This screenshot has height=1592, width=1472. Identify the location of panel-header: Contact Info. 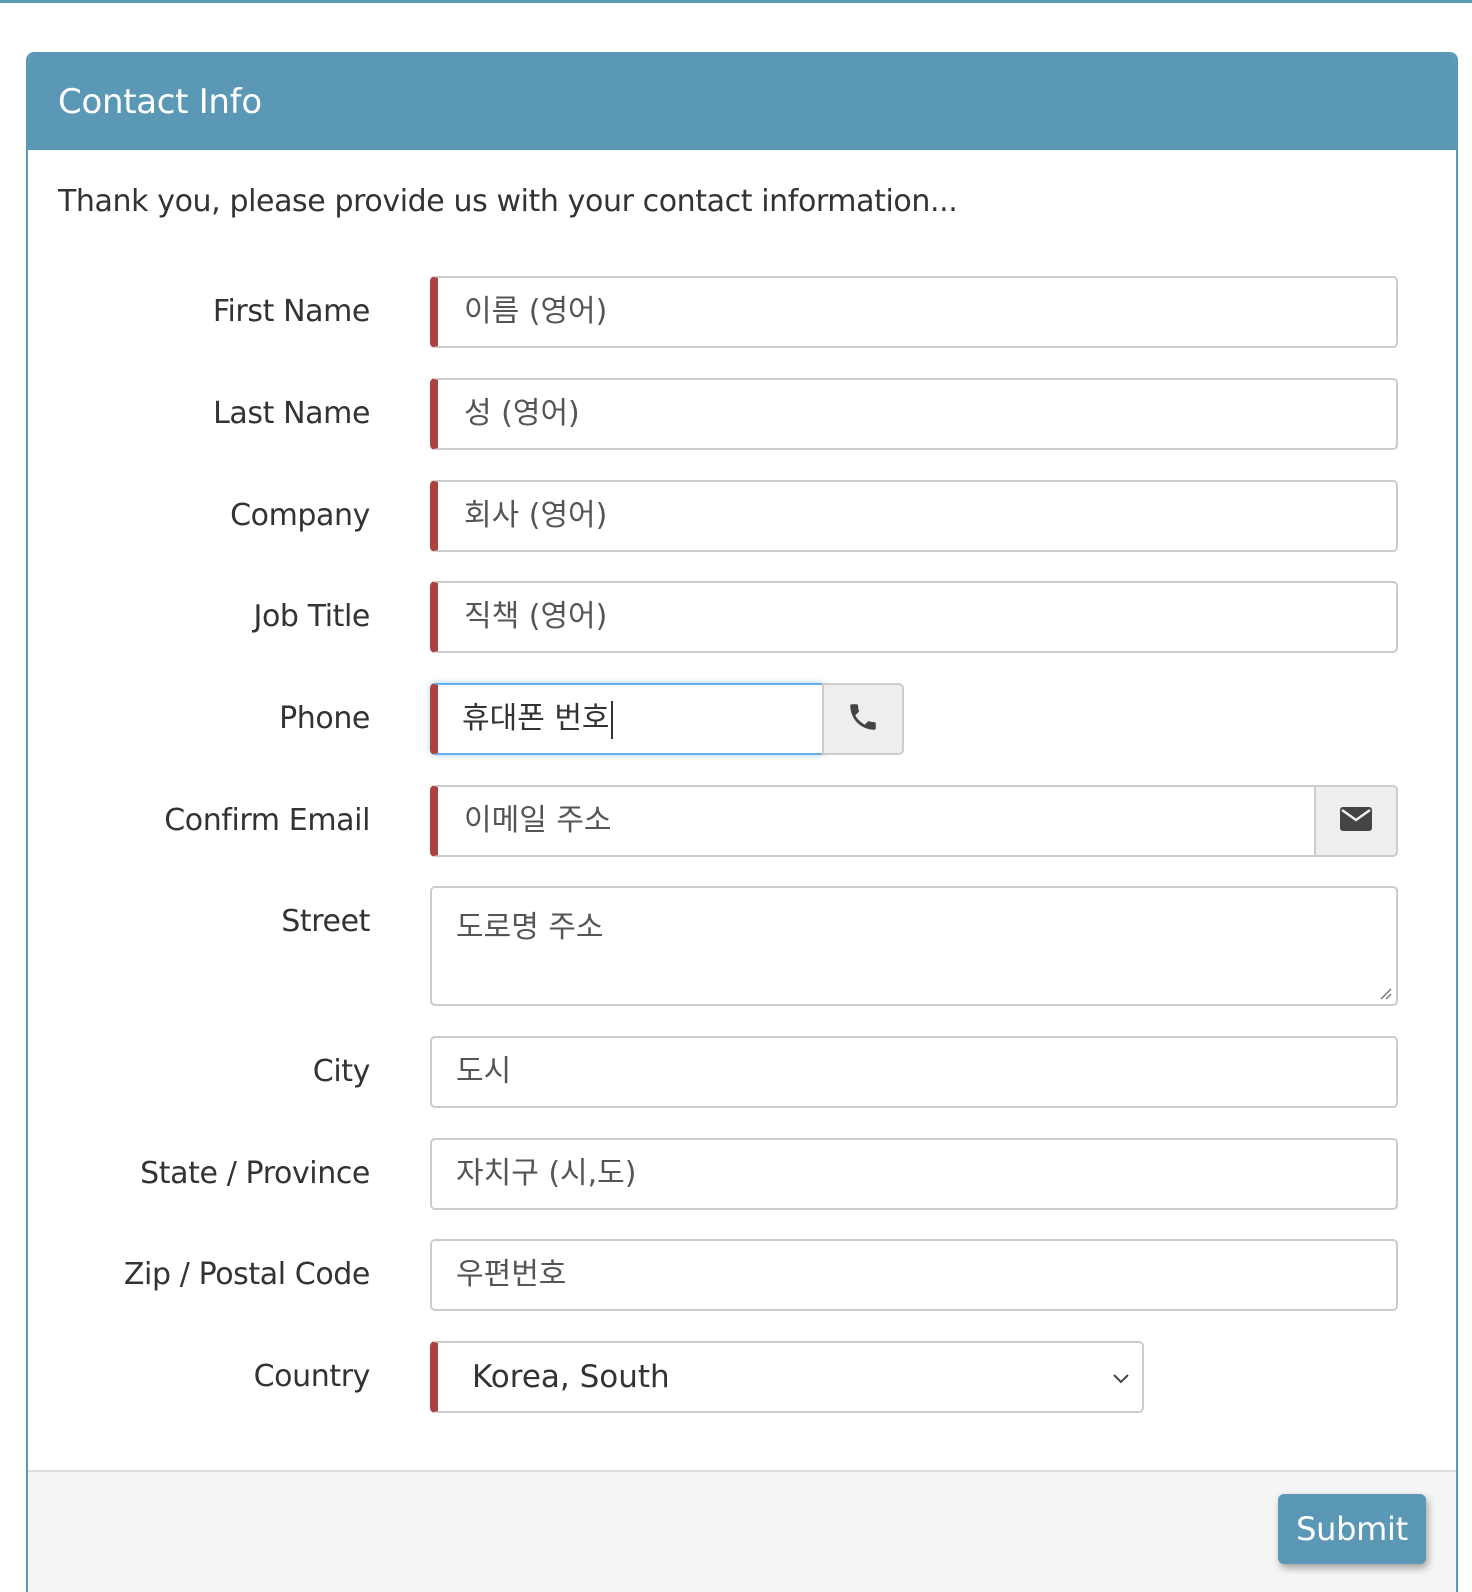
(742, 102).